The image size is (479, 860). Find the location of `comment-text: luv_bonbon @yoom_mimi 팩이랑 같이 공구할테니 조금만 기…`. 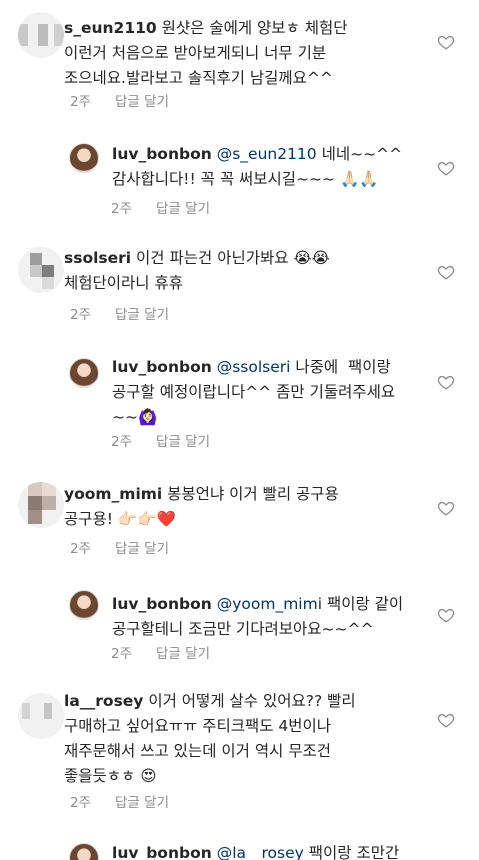

comment-text: luv_bonbon @yoom_mimi 팩이랑 같이 공구할테니 조금만 기… is located at coordinates (272, 617).